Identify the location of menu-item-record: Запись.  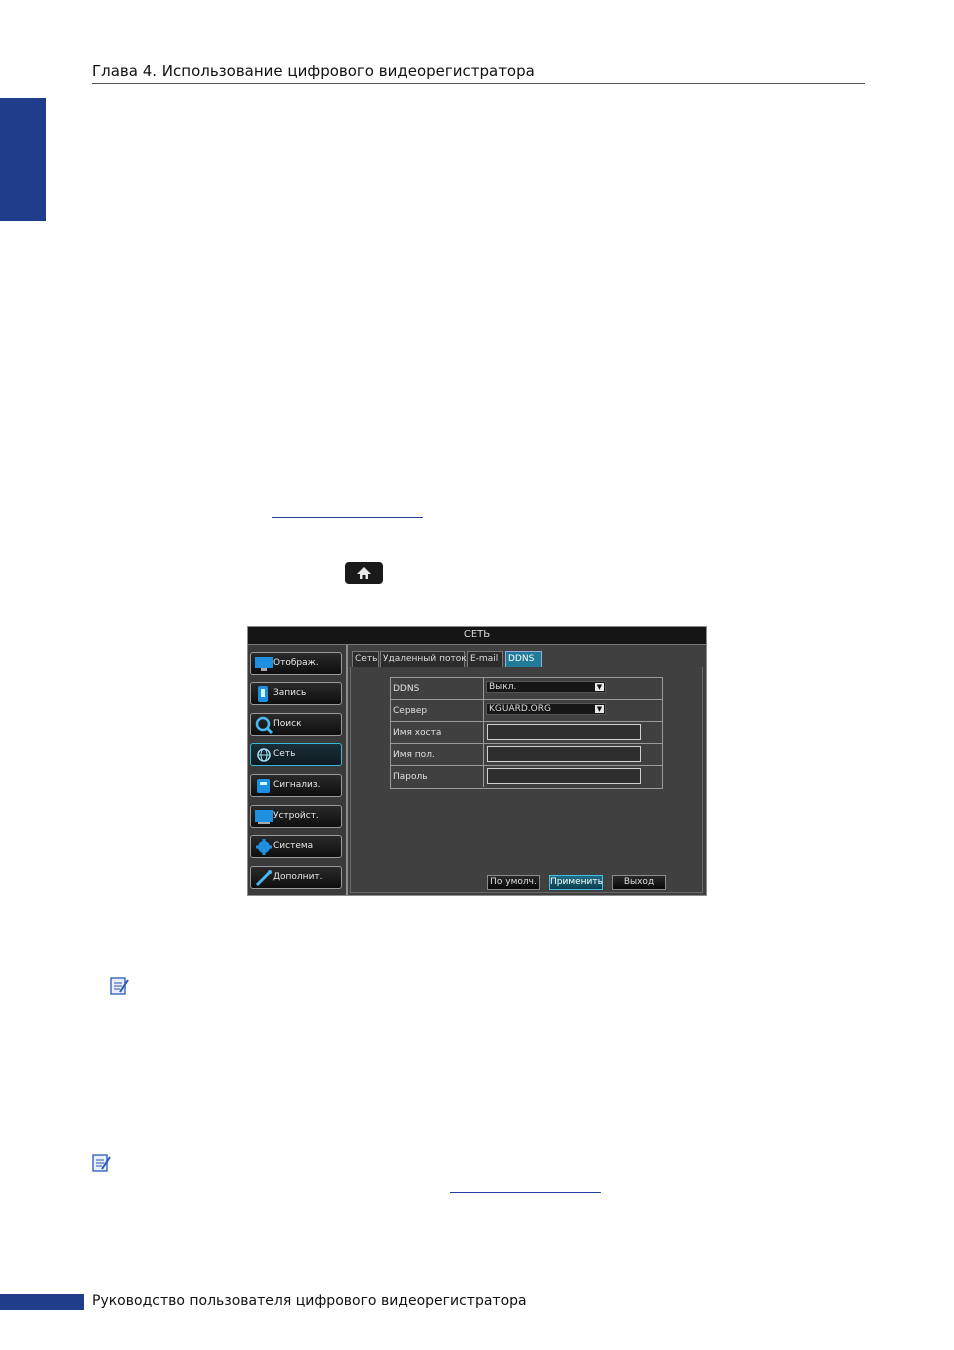
(296, 693).